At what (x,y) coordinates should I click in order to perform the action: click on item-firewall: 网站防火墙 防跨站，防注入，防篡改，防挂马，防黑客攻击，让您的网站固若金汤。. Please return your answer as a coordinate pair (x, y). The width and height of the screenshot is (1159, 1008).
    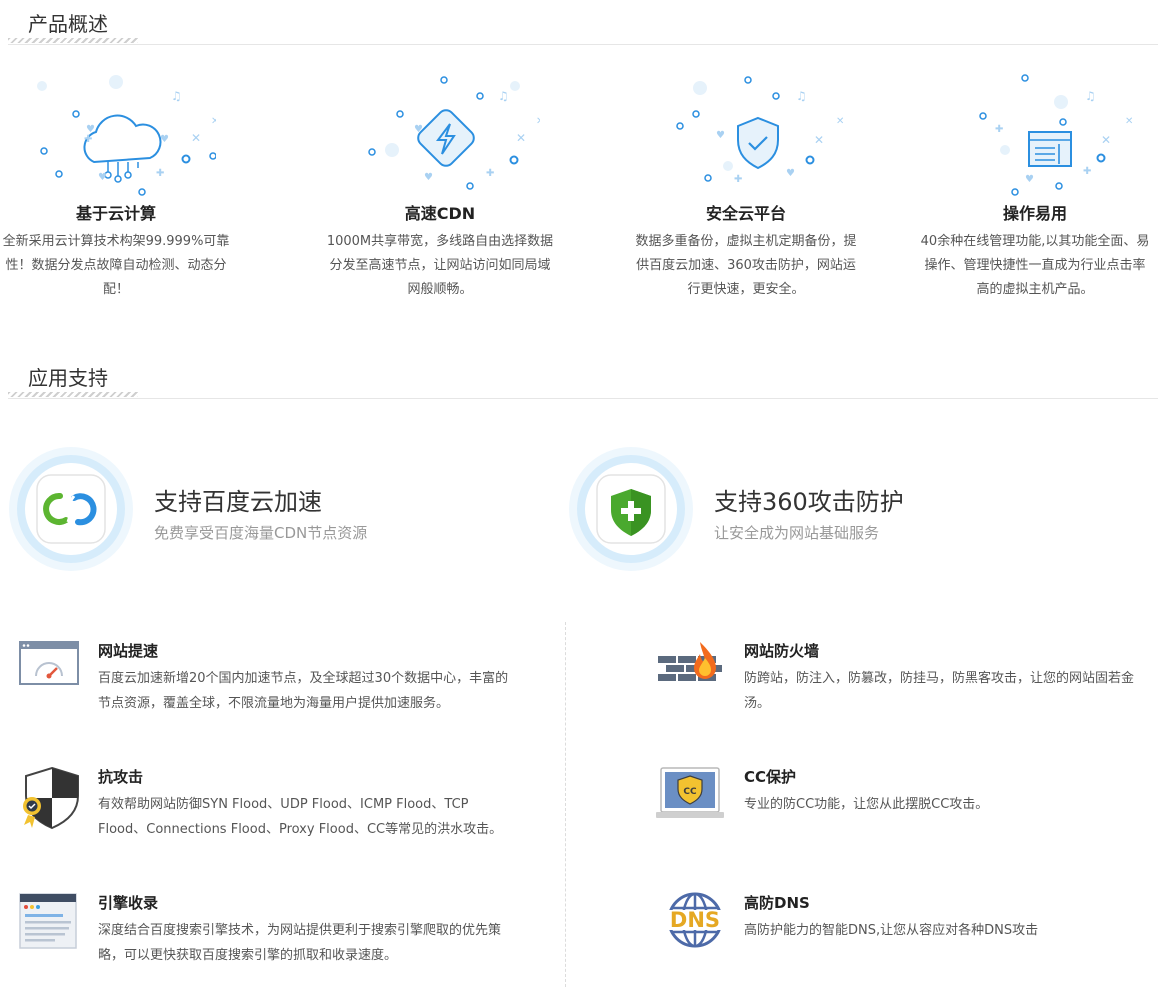
    Looking at the image, I should click on (906, 680).